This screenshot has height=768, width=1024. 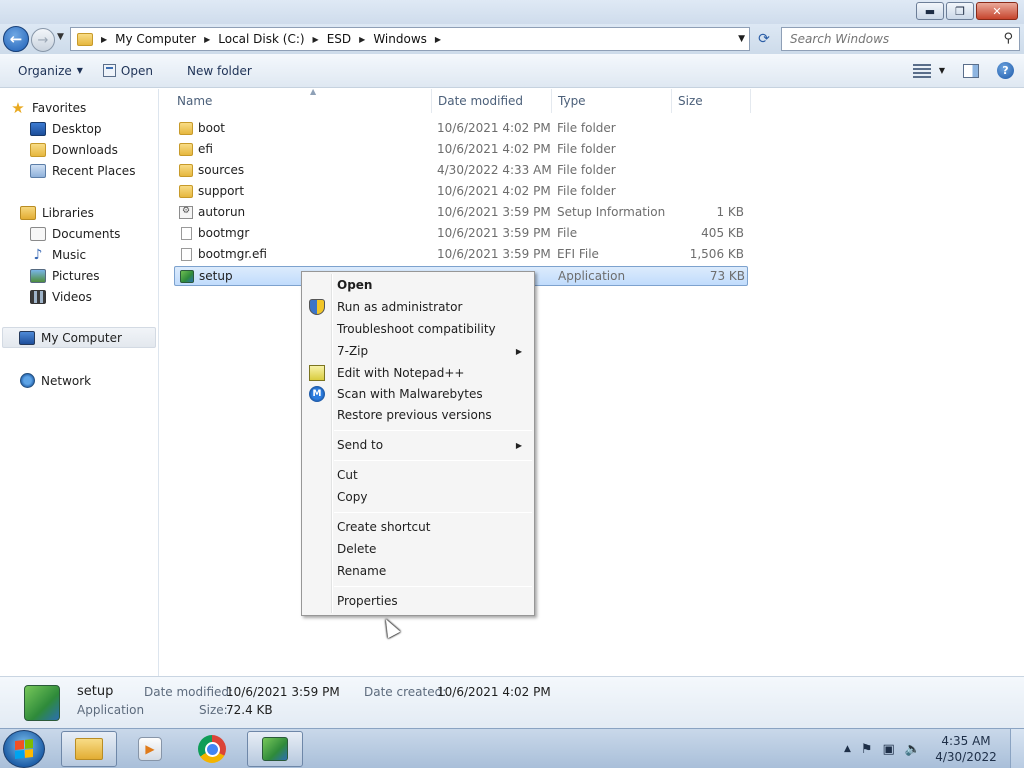 I want to click on search-icon: ⚲, so click(x=1008, y=38).